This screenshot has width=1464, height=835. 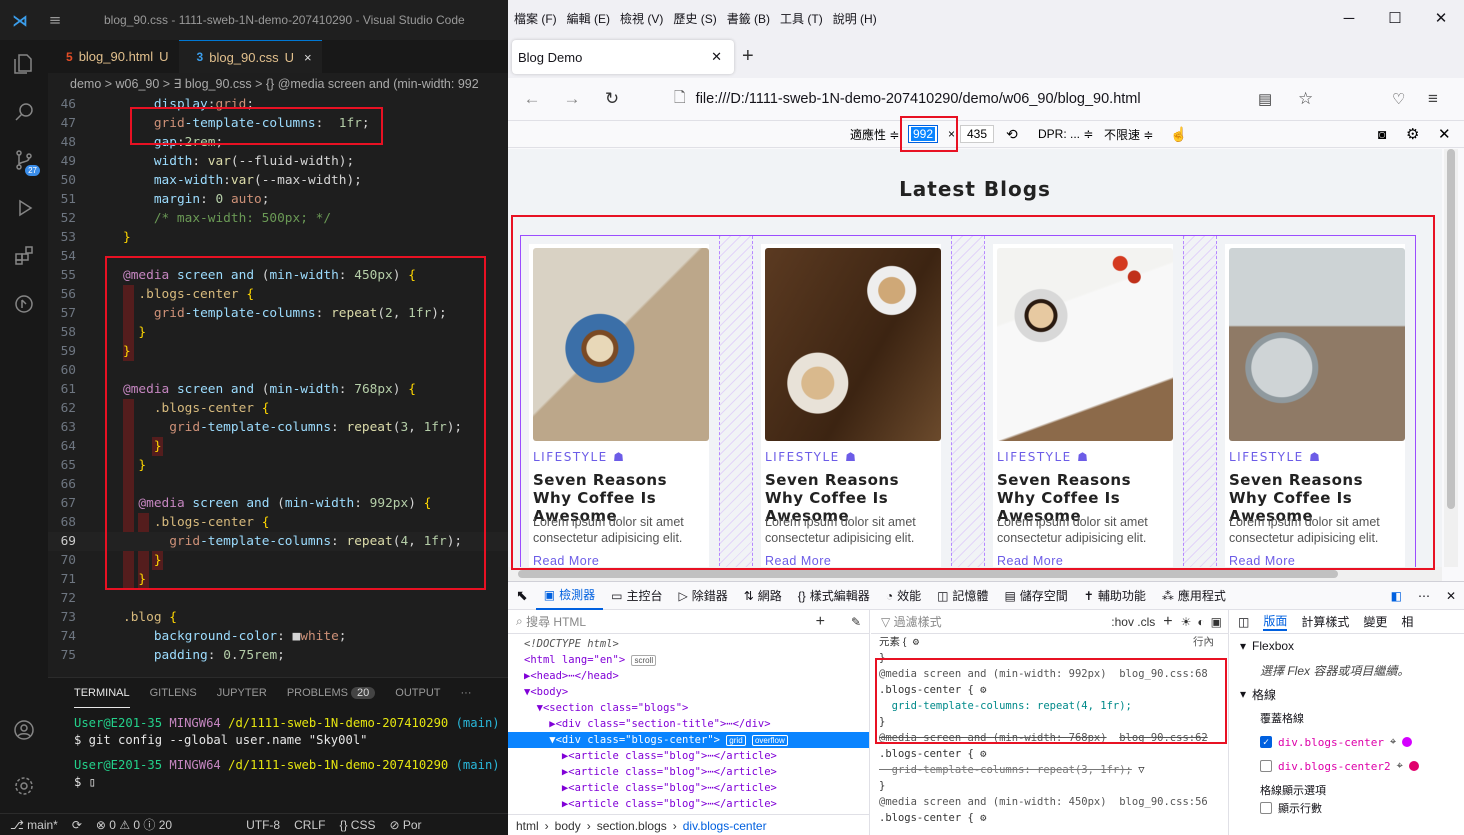 What do you see at coordinates (1347, 808) in the screenshot?
I see `grid-display-option: 顯示行數` at bounding box center [1347, 808].